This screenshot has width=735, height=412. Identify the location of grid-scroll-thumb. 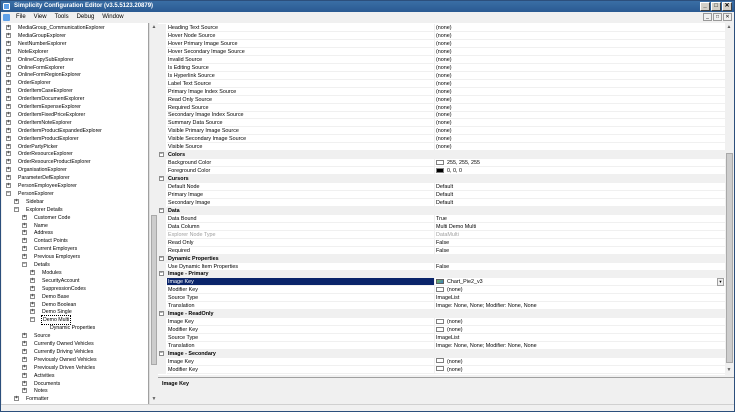
(729, 258).